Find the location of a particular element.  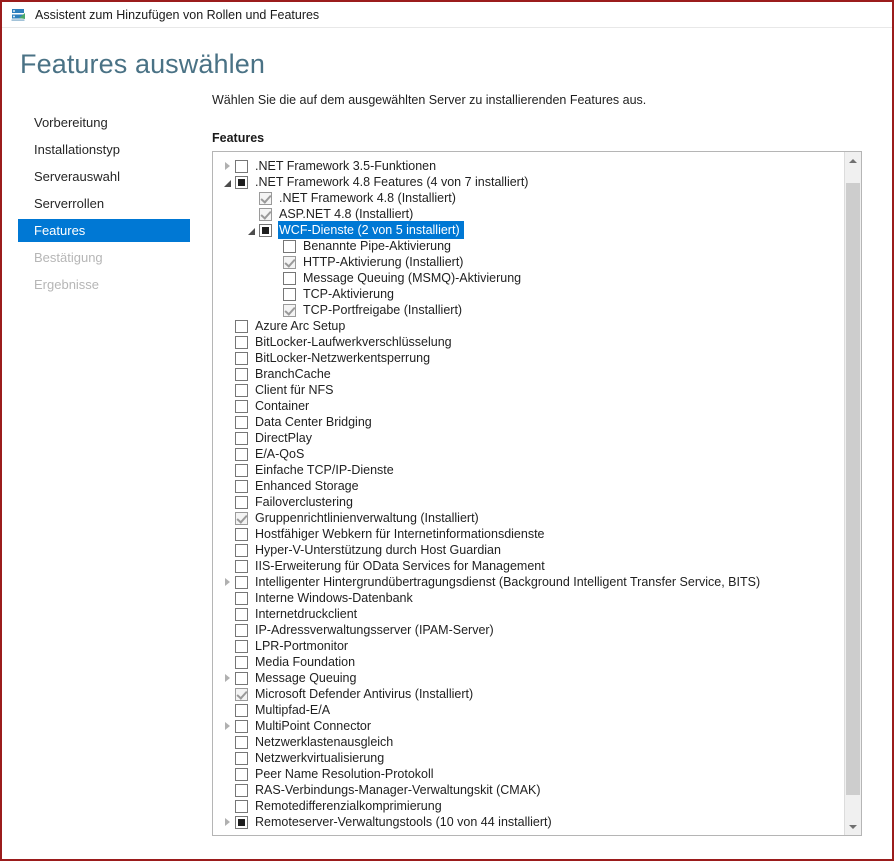

scrollbar-thumb is located at coordinates (853, 489).